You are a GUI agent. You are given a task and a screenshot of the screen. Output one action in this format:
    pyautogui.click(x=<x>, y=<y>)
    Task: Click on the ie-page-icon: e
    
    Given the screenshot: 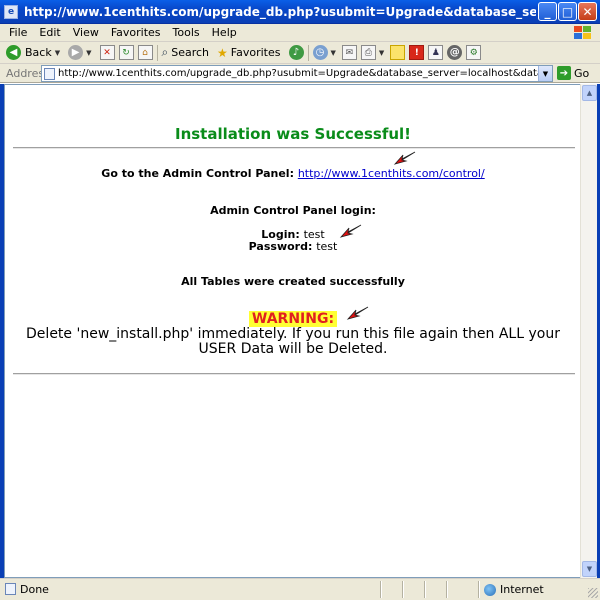 What is the action you would take?
    pyautogui.click(x=11, y=11)
    